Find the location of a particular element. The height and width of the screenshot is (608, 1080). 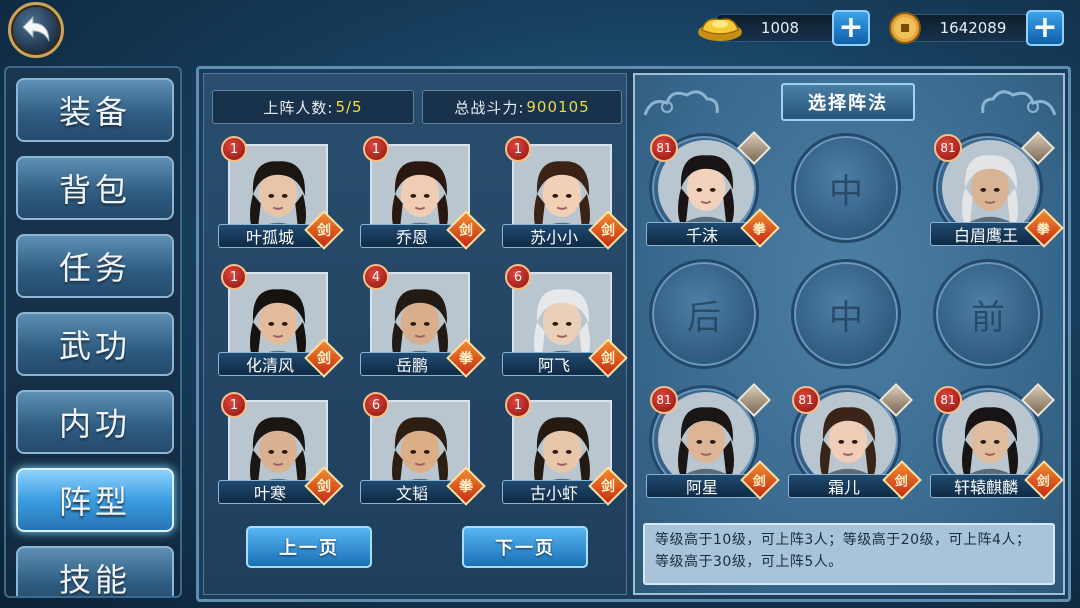

coin-amount: 1642089 is located at coordinates (973, 28).